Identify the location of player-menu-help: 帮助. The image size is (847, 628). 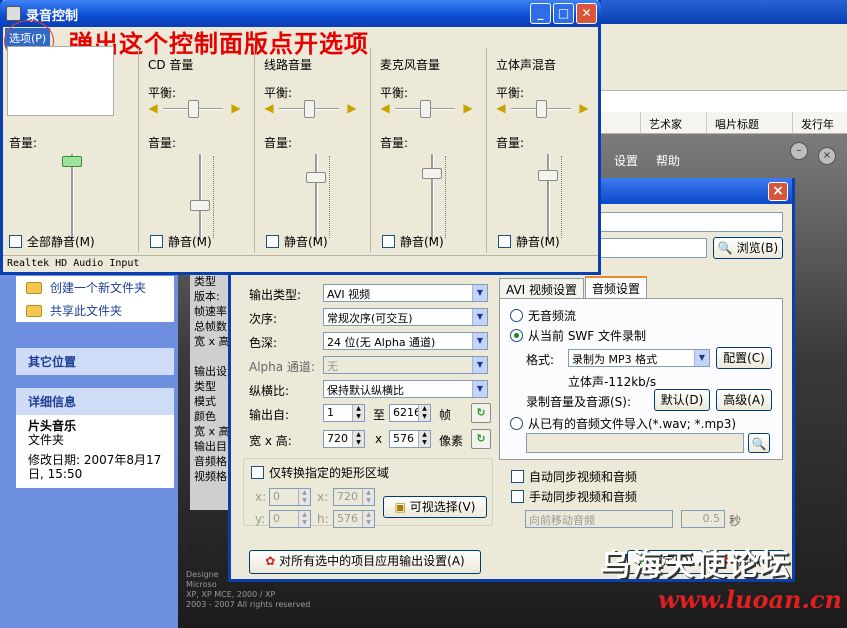
(668, 160).